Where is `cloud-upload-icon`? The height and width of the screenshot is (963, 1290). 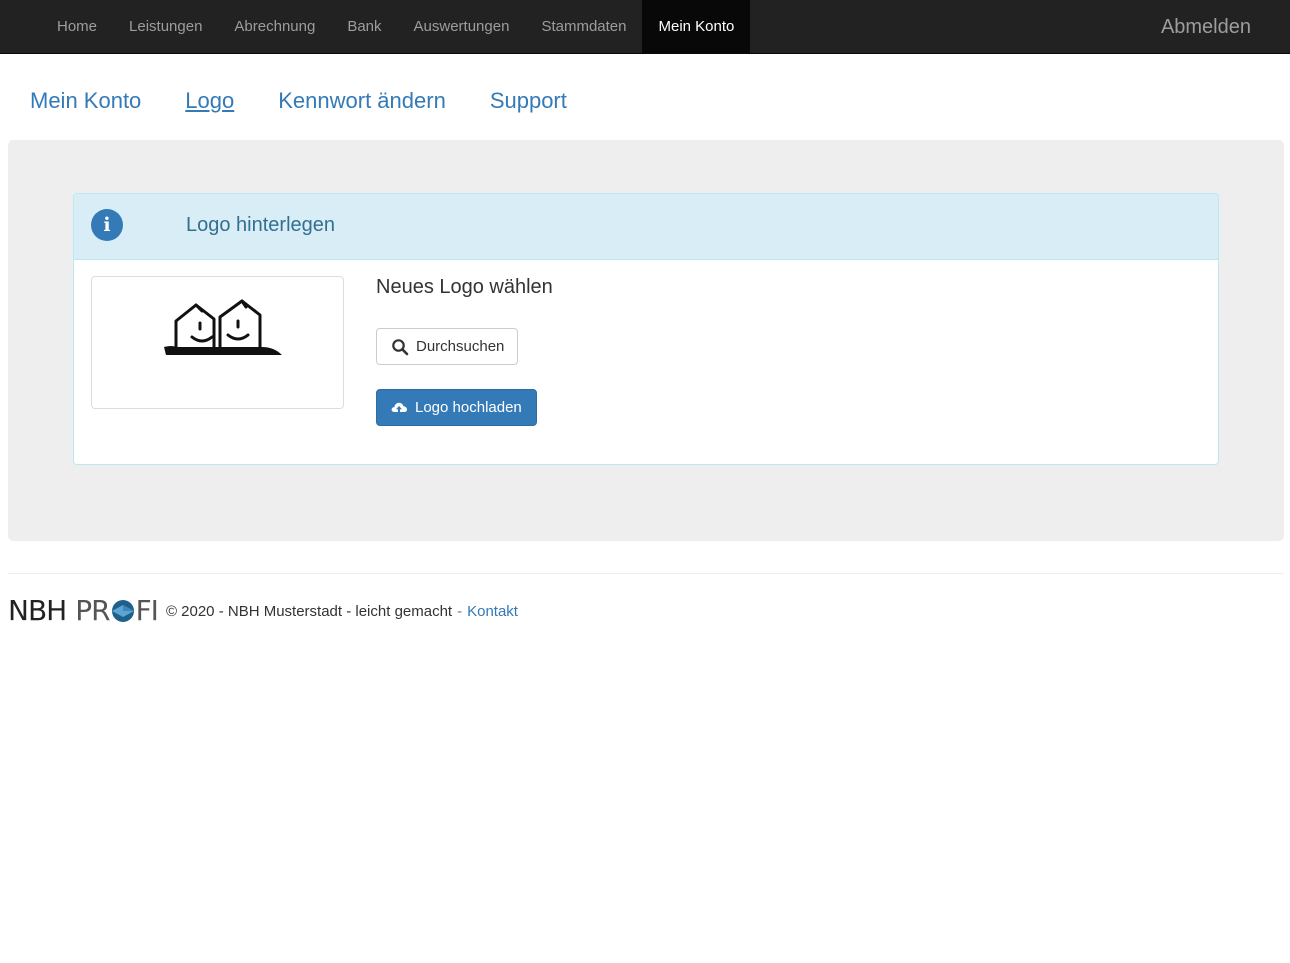 cloud-upload-icon is located at coordinates (399, 408).